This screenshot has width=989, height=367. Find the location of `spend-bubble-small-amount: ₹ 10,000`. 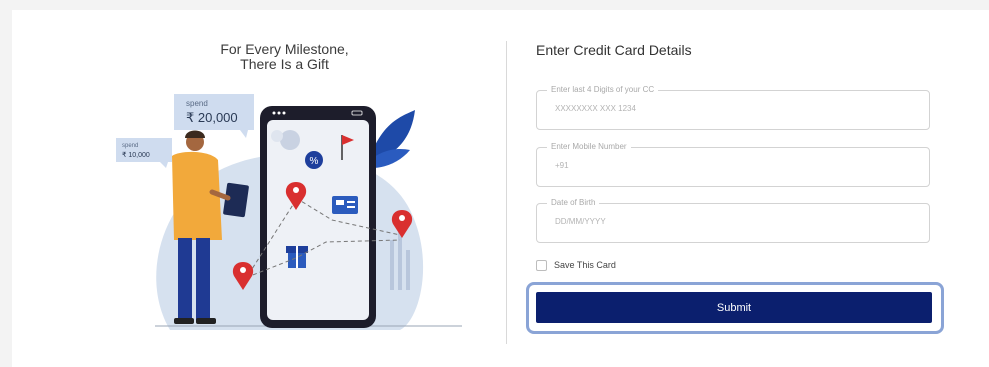

spend-bubble-small-amount: ₹ 10,000 is located at coordinates (136, 155).